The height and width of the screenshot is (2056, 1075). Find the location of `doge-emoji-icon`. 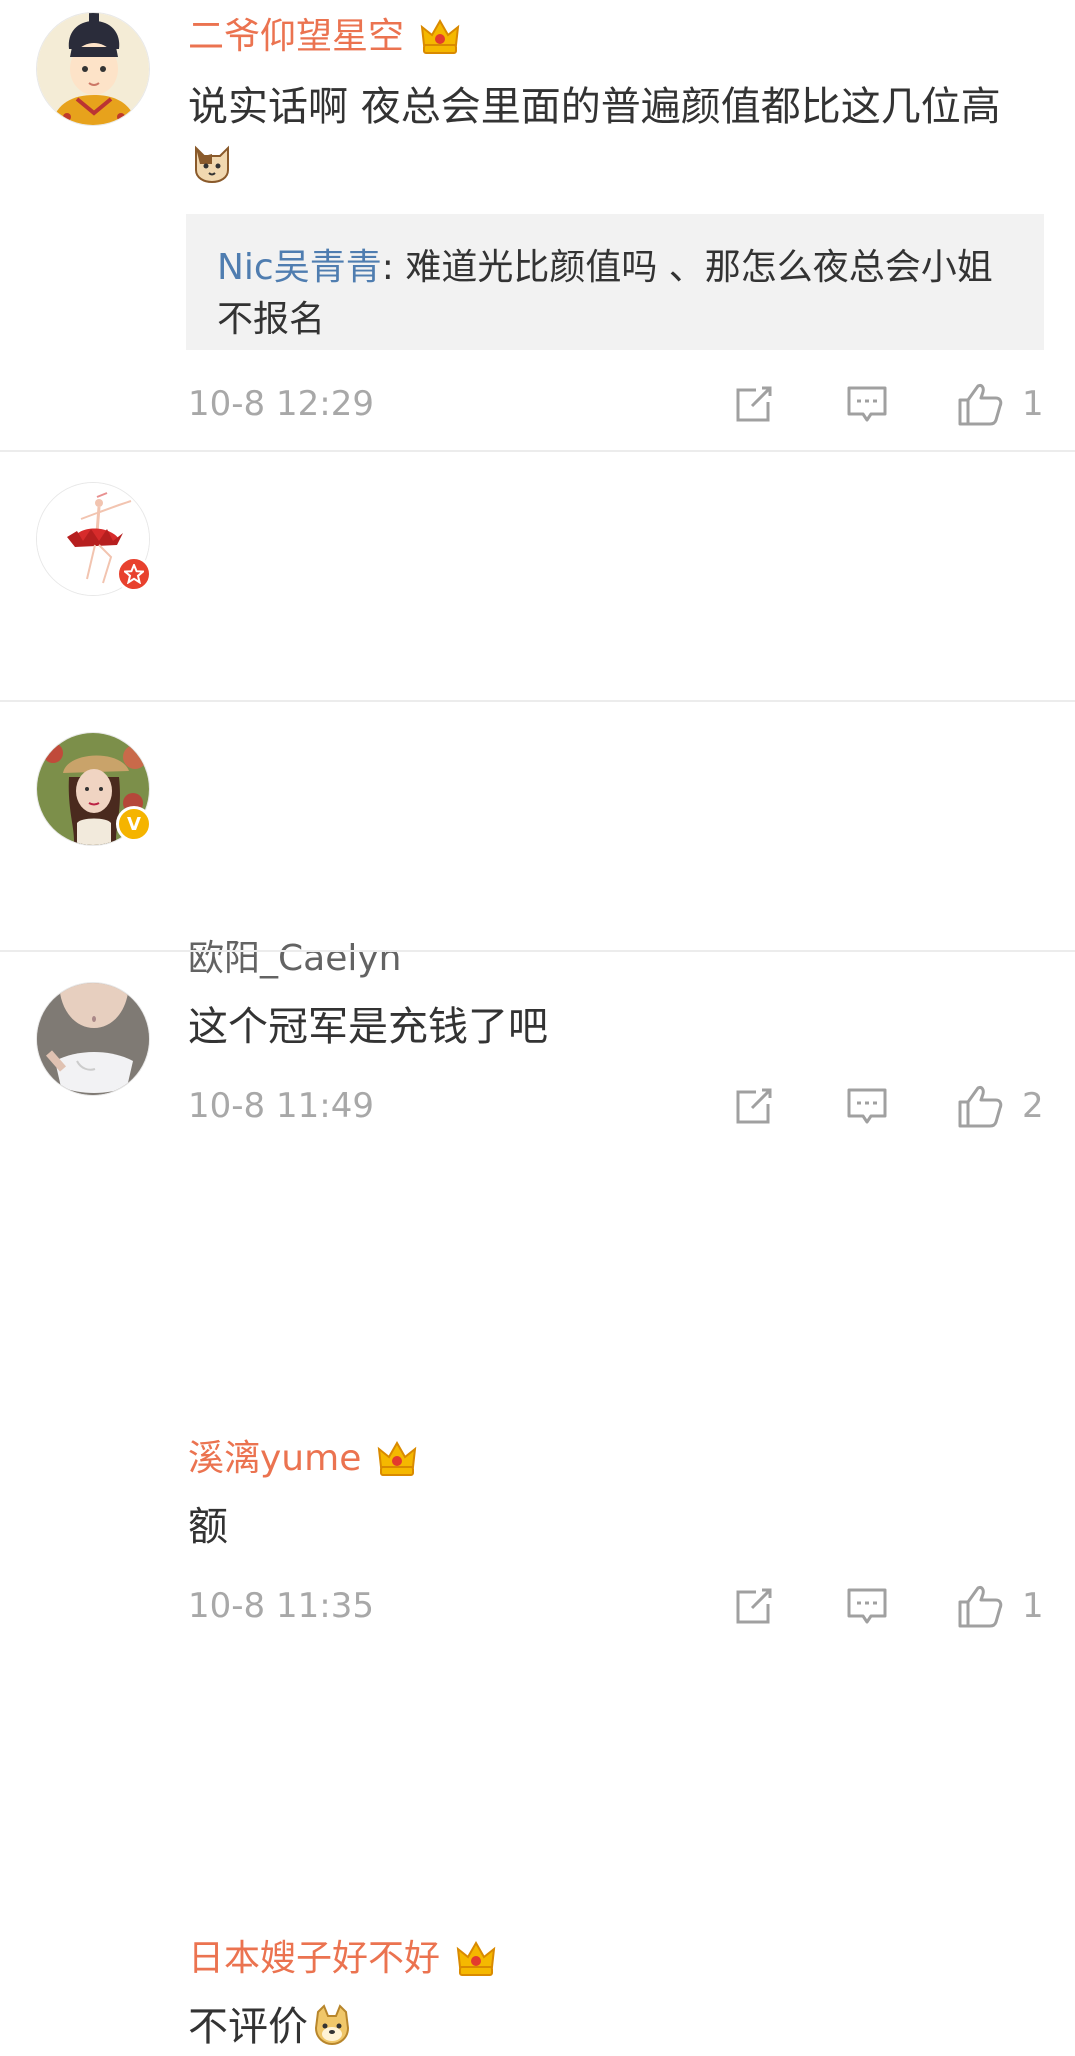

doge-emoji-icon is located at coordinates (332, 2025).